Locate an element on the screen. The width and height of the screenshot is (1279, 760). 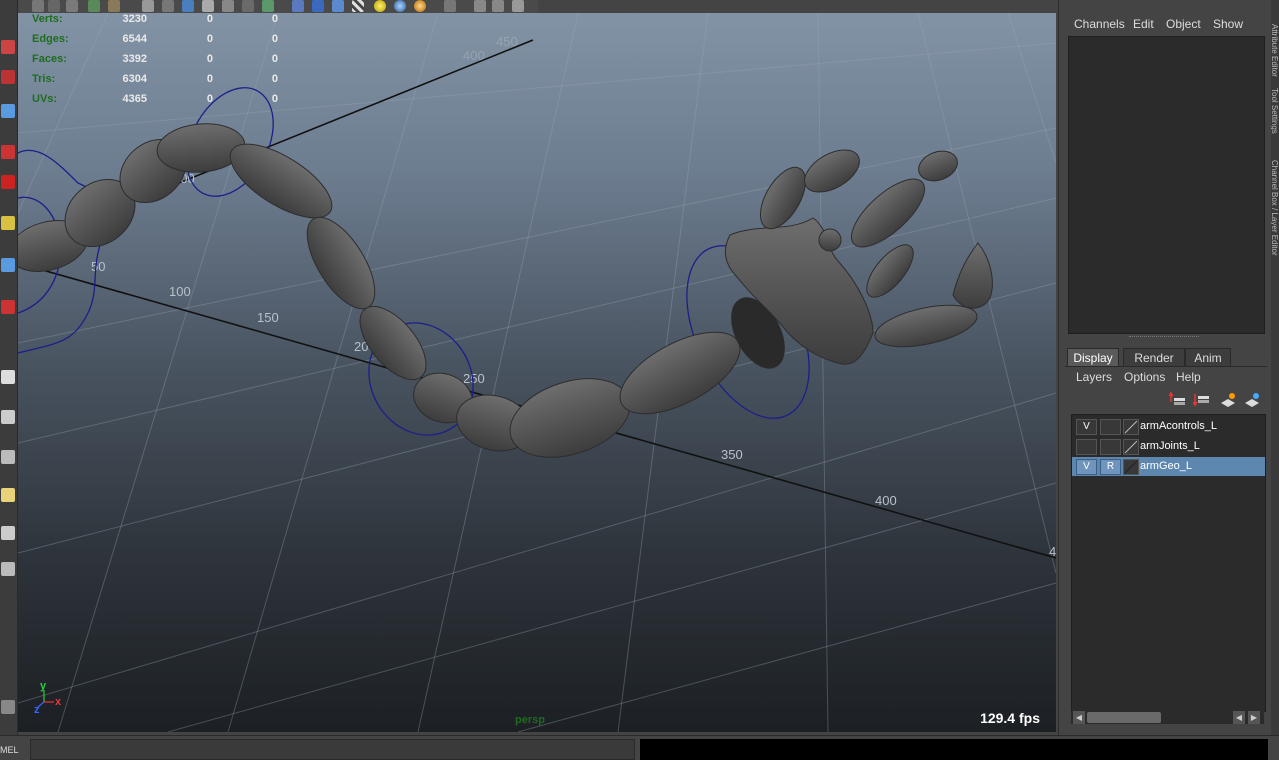
hud-value: 6544 is located at coordinates (134, 39).